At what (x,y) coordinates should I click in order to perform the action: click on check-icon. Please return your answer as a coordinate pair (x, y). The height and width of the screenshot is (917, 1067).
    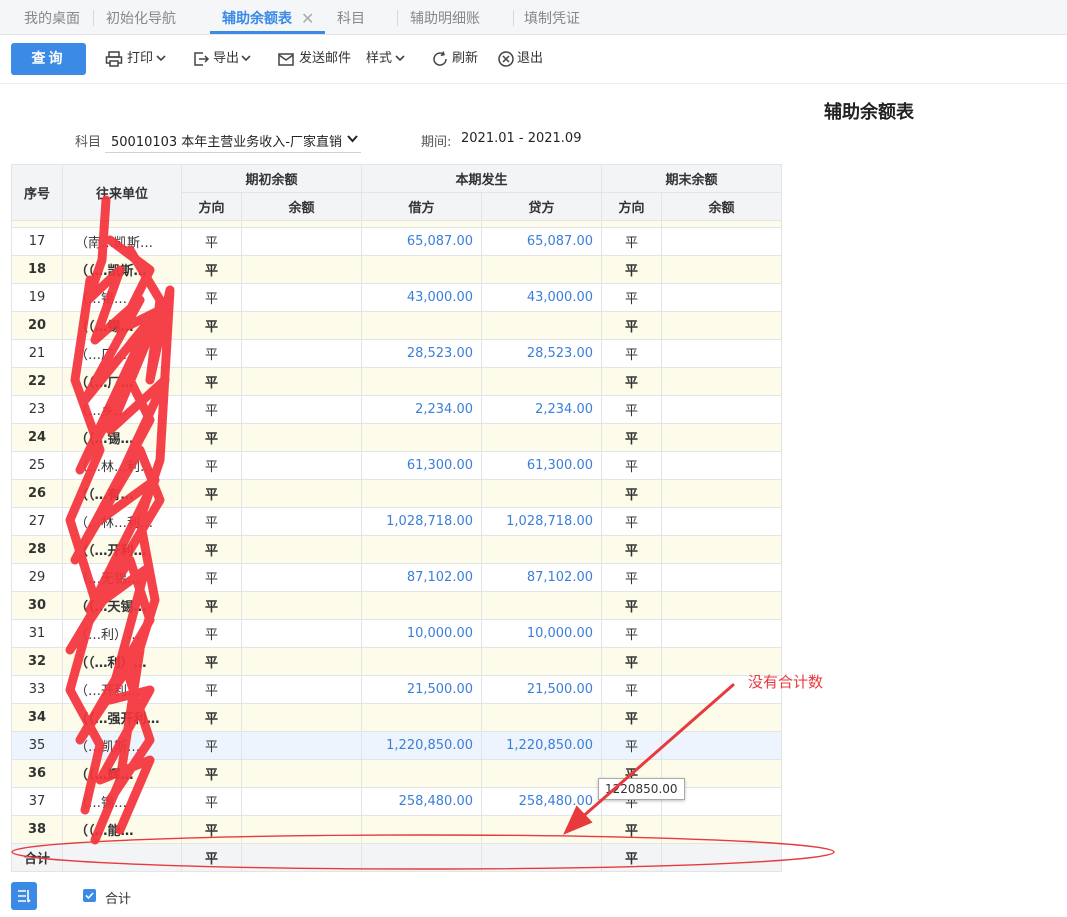
    Looking at the image, I should click on (89, 896).